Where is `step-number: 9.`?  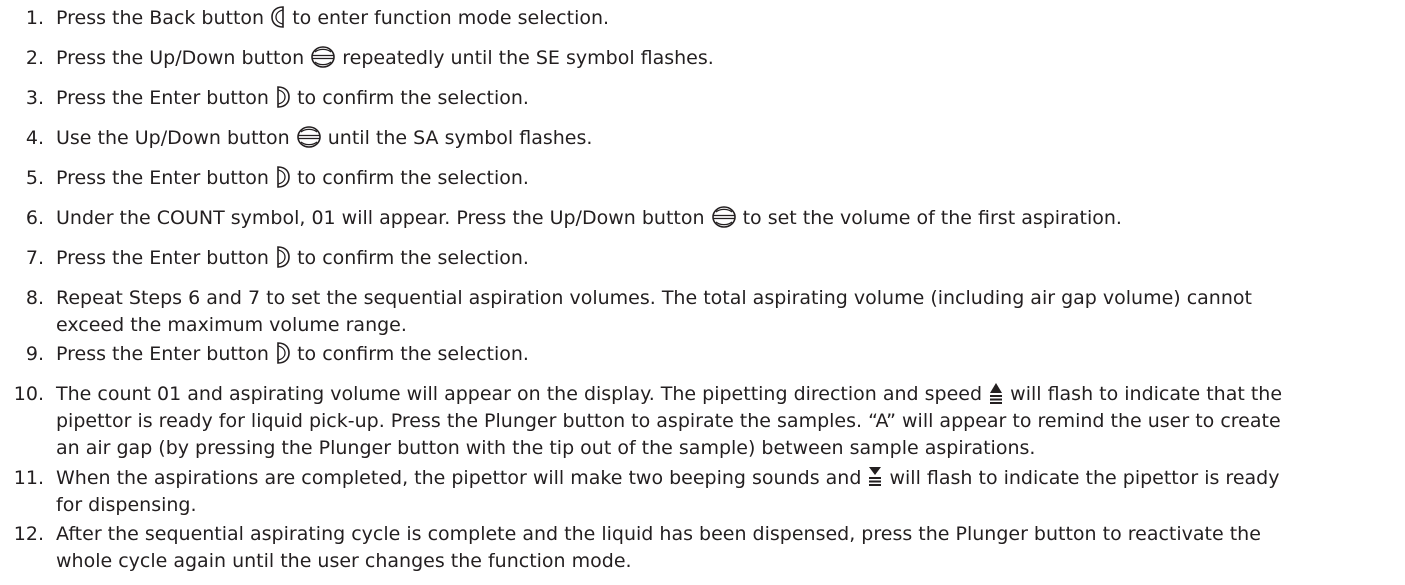 step-number: 9. is located at coordinates (34, 354).